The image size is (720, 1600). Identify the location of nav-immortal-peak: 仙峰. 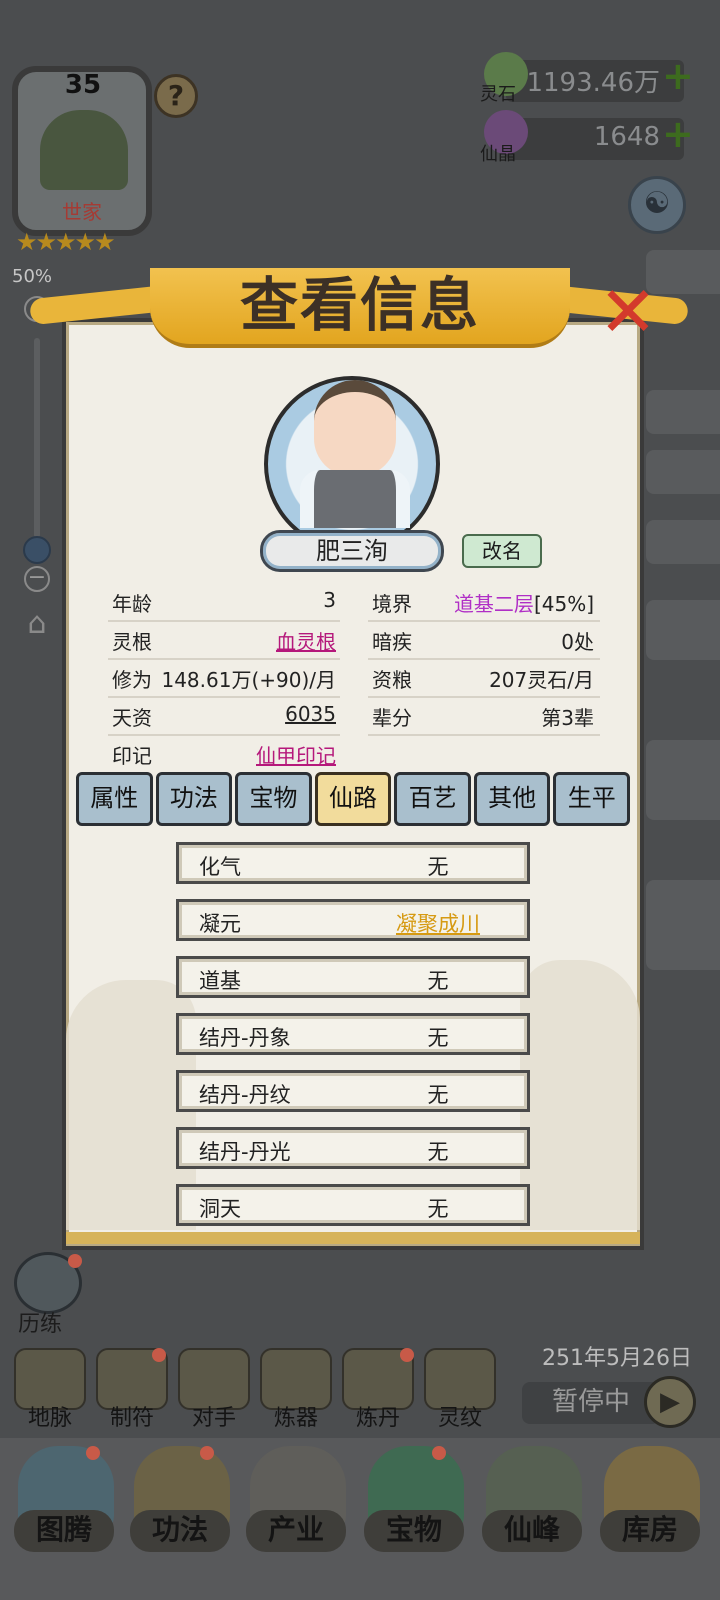
(532, 1531).